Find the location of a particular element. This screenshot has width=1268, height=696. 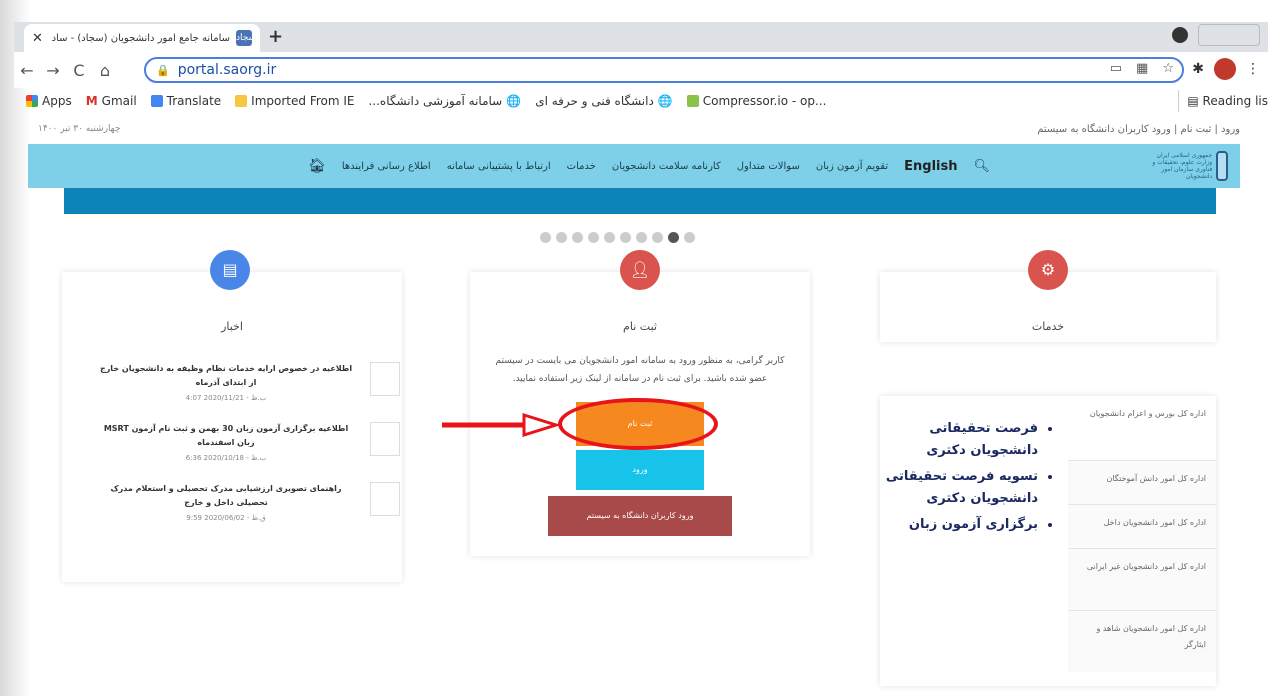

search-icon: 🔍︎ is located at coordinates (981, 166).